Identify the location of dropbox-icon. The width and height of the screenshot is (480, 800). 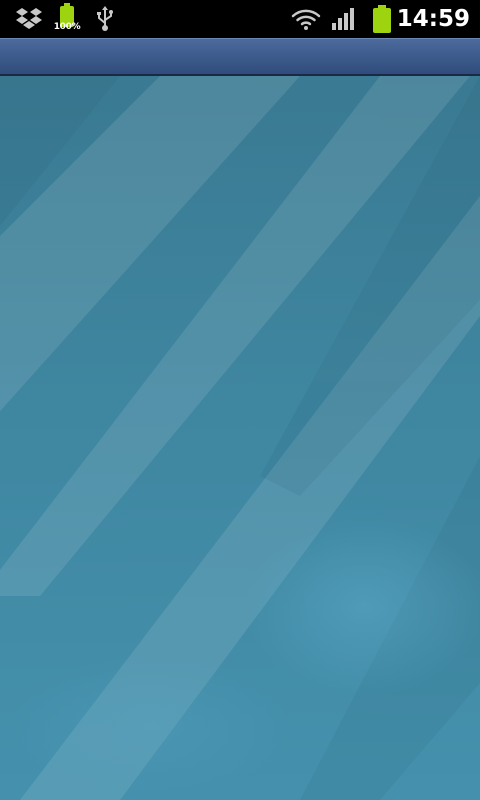
(29, 19).